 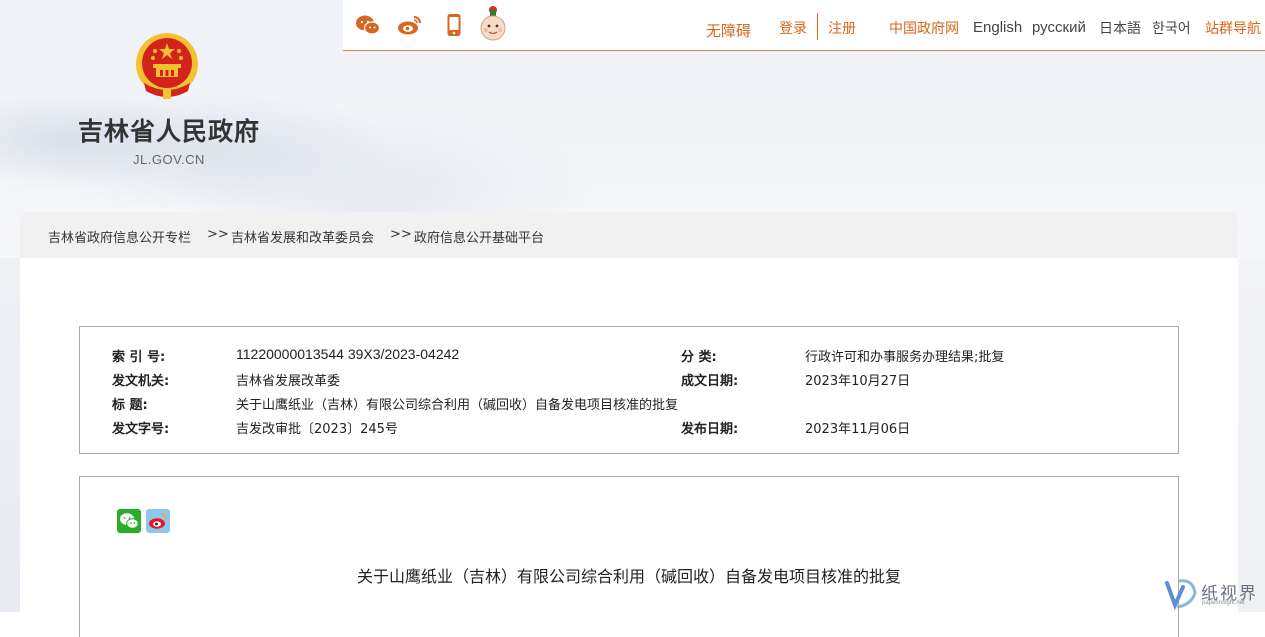 What do you see at coordinates (793, 28) in the screenshot?
I see `login-link: 登录` at bounding box center [793, 28].